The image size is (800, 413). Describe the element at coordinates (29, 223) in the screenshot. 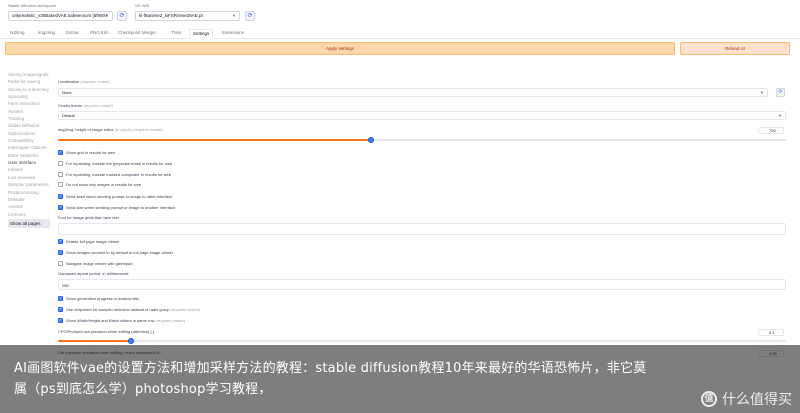

I see `sidebar-item-show-all-pages: Show all pages` at that location.